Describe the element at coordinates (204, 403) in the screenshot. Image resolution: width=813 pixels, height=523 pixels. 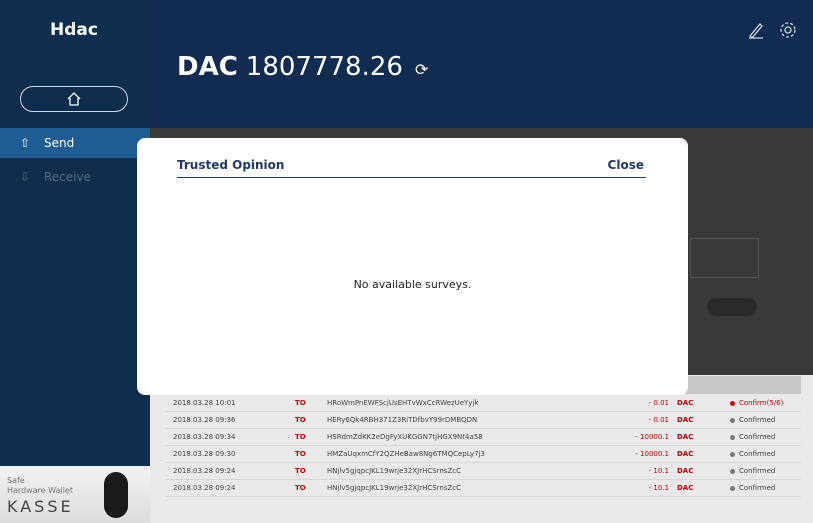
I see `tx-date: 2018.03.28 10:01` at that location.